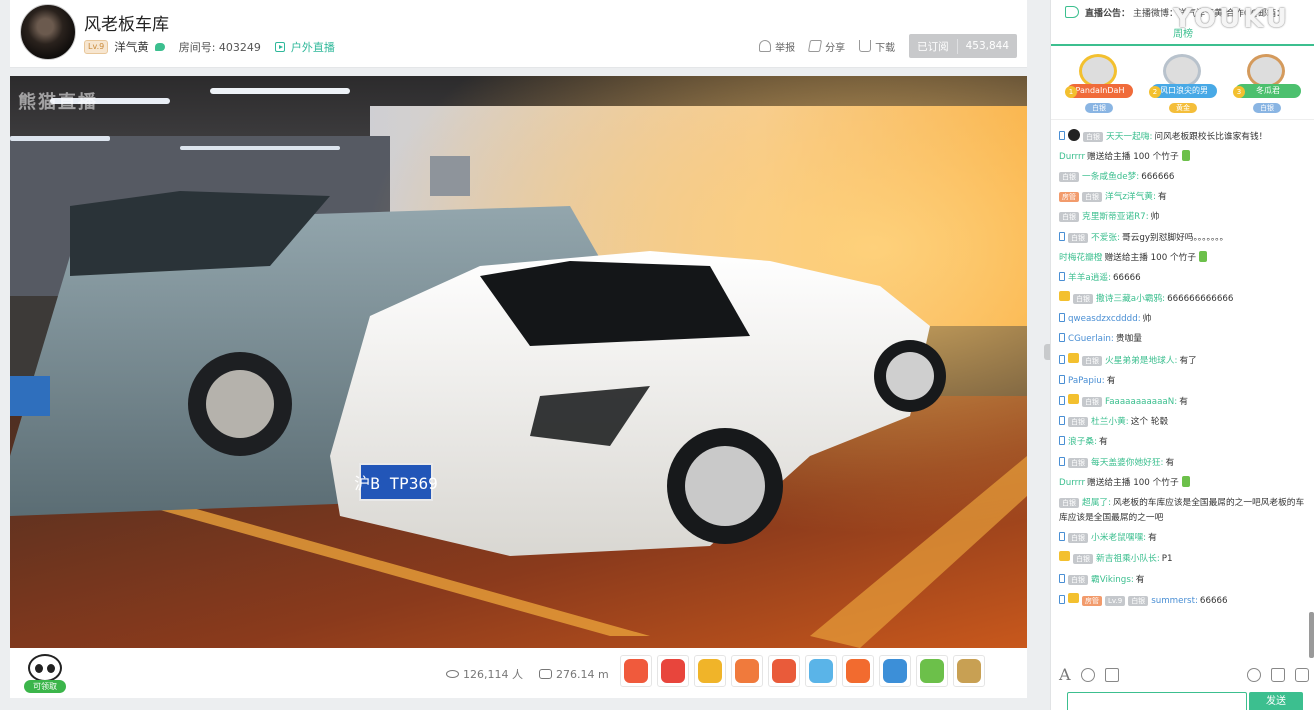 The width and height of the screenshot is (1314, 710). Describe the element at coordinates (1185, 360) in the screenshot. I see `chat-message: 白银 火星弟弟是地球人: 有了` at that location.